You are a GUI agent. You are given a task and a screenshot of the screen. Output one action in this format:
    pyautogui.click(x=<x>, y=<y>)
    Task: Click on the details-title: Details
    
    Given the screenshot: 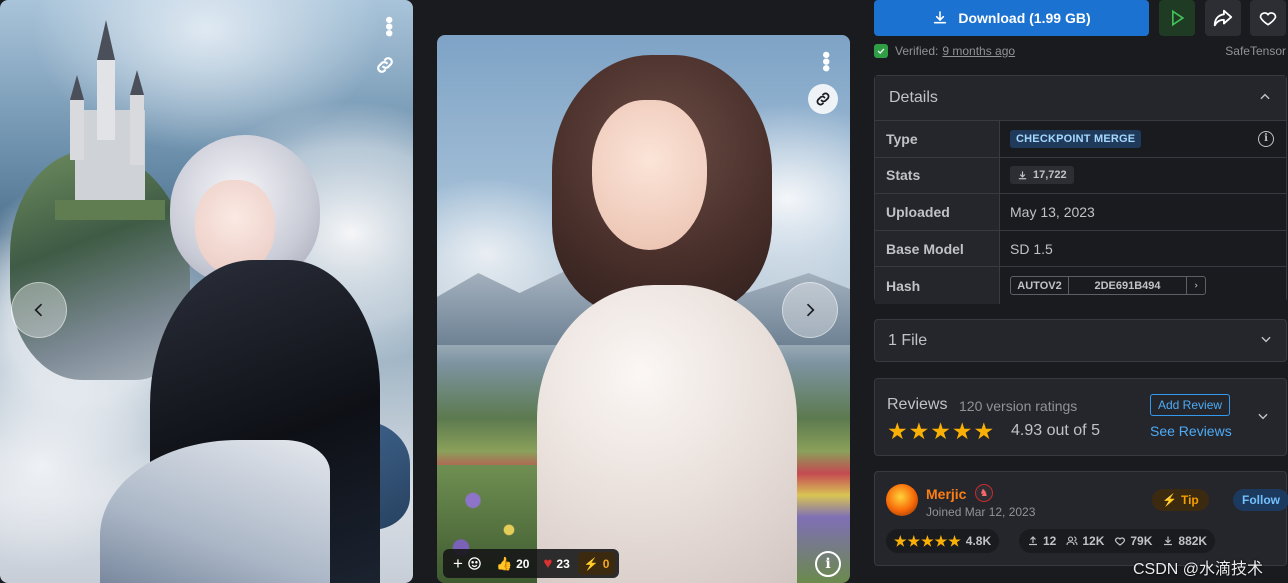 What is the action you would take?
    pyautogui.click(x=913, y=97)
    